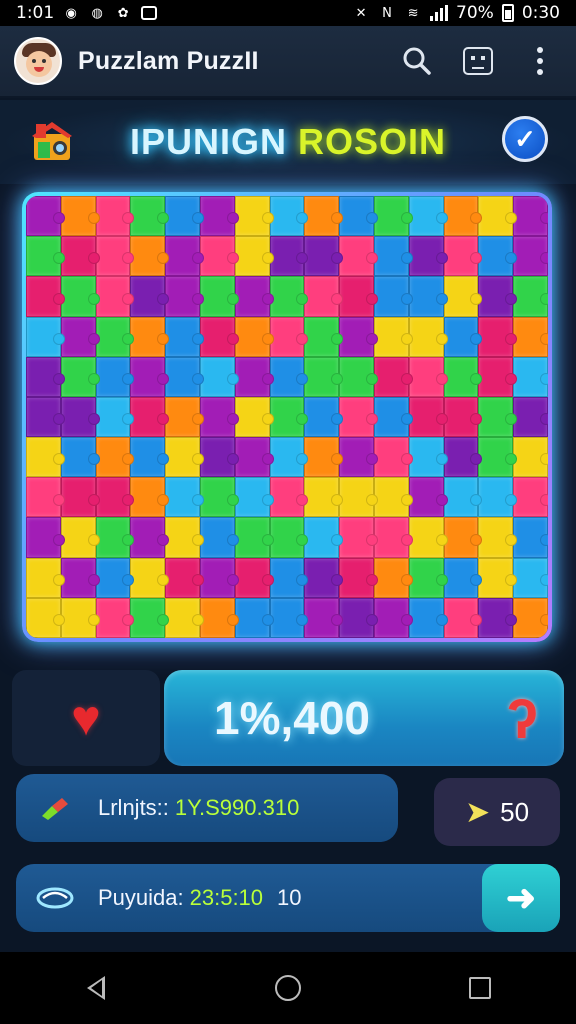 The height and width of the screenshot is (1024, 576). I want to click on go-button: ➜, so click(521, 898).